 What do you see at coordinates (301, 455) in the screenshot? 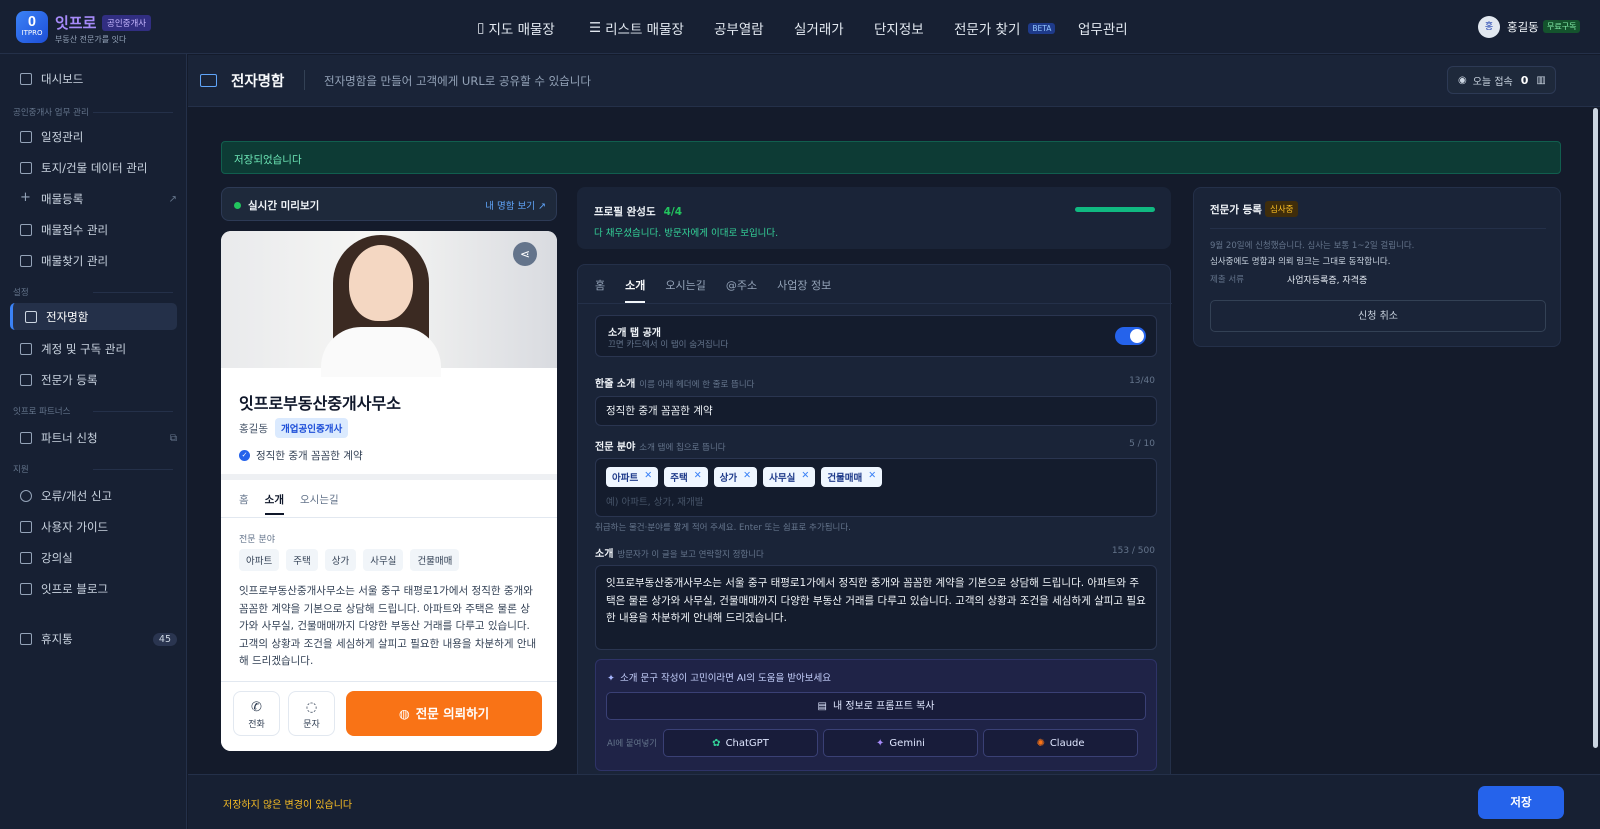
I see `card-tagline: ✓ 정직한 중개 꼼꼼한 계약` at bounding box center [301, 455].